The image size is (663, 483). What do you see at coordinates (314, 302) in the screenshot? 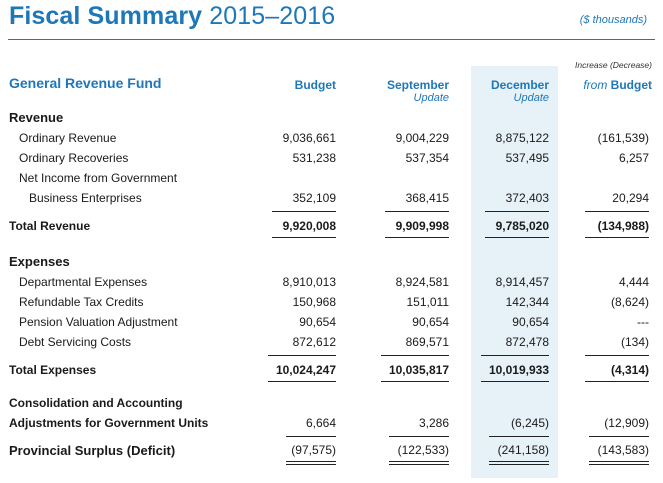
I see `budget-value: 150,968` at bounding box center [314, 302].